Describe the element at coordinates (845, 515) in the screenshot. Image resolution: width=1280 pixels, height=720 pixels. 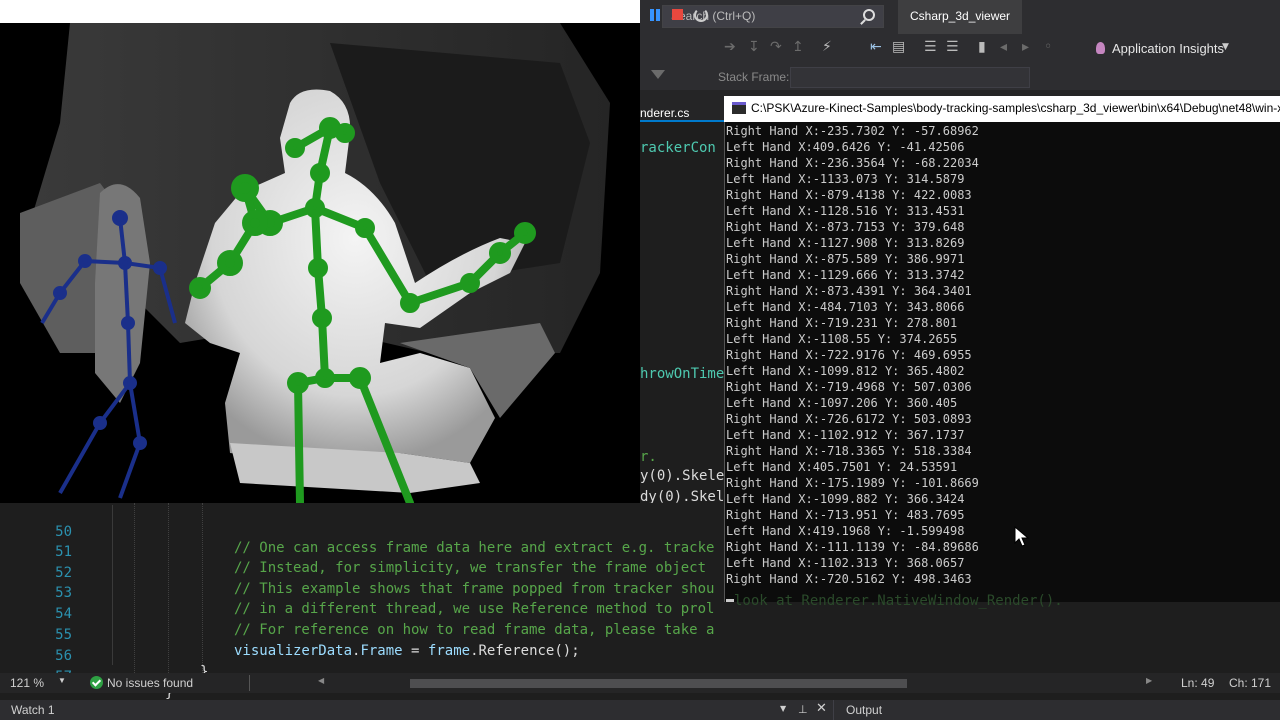
I see `console-line: Right Hand X:-713.951 Y: 483.7695` at that location.